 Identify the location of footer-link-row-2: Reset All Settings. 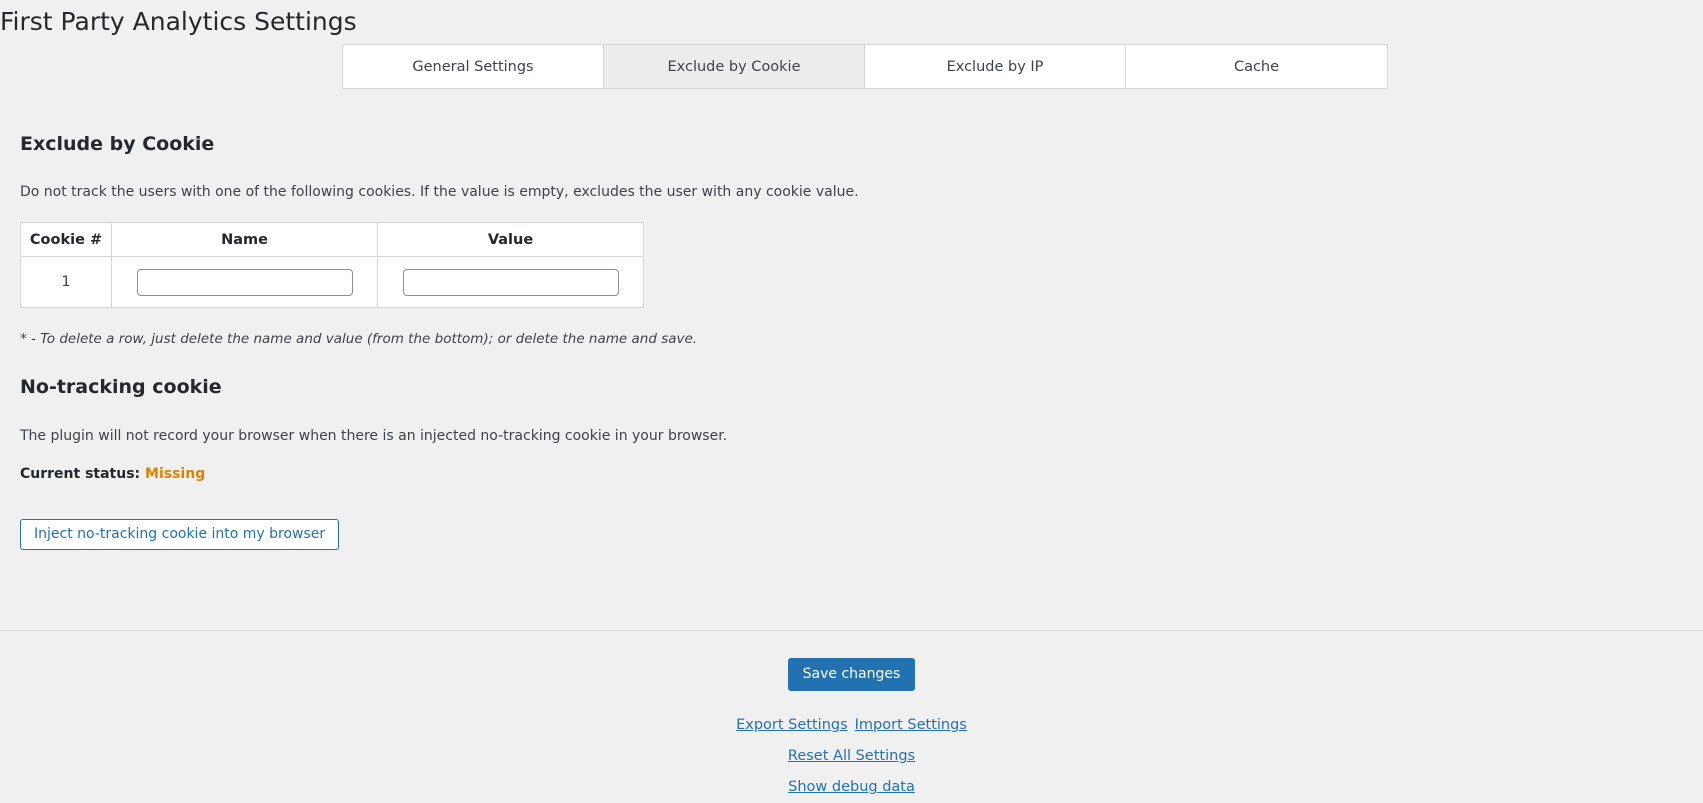
(851, 756).